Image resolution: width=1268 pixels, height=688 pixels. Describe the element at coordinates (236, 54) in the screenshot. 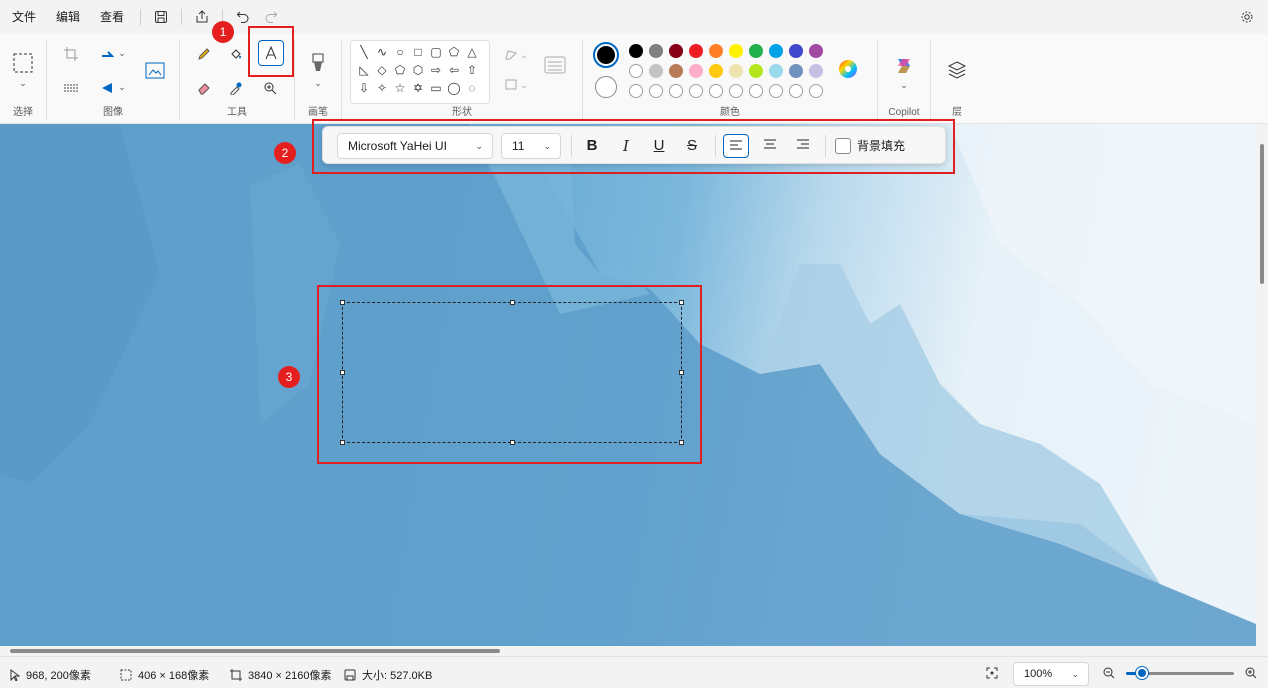

I see `fill-bucket-icon` at that location.